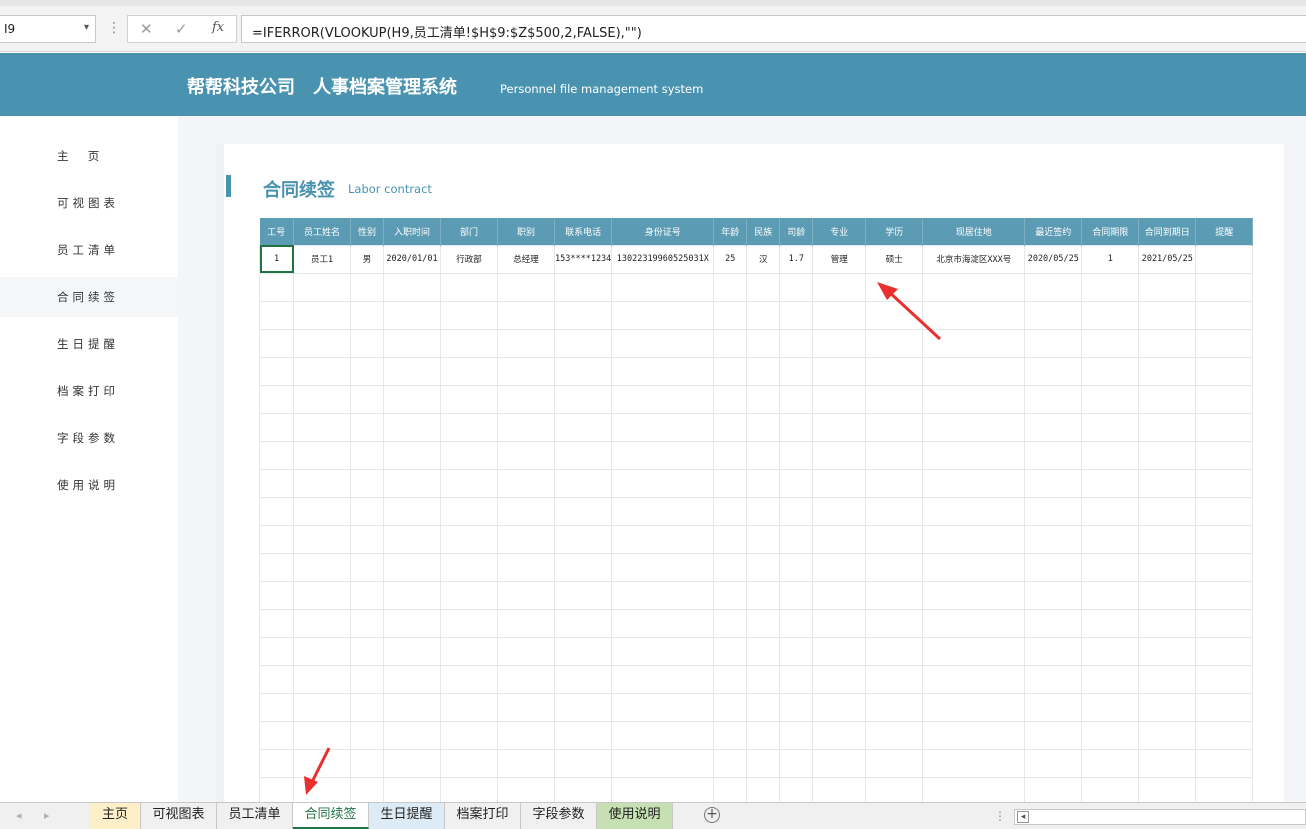 This screenshot has width=1306, height=829. What do you see at coordinates (89, 297) in the screenshot?
I see `sidebar-item-contract: 合同续签` at bounding box center [89, 297].